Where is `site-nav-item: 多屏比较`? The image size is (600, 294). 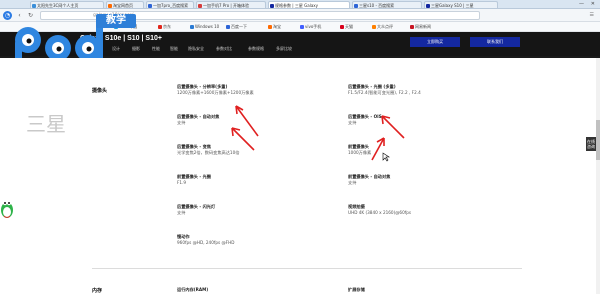
site-nav-item: 多屏比较 is located at coordinates (284, 49).